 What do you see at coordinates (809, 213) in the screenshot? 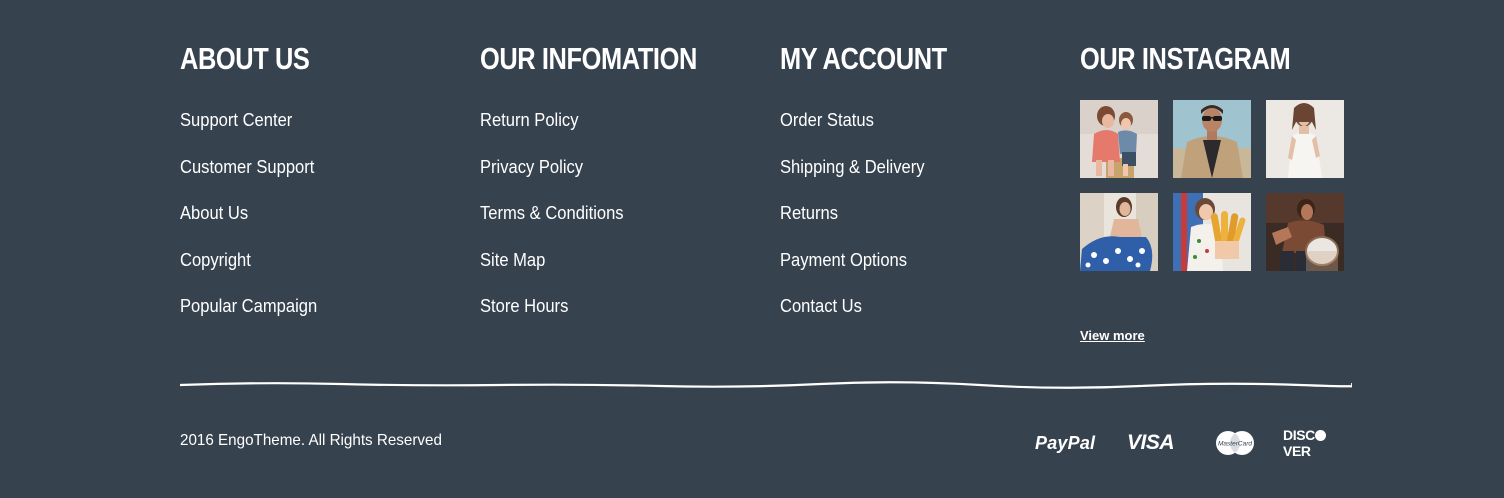
I see `link-returns: Returns` at bounding box center [809, 213].